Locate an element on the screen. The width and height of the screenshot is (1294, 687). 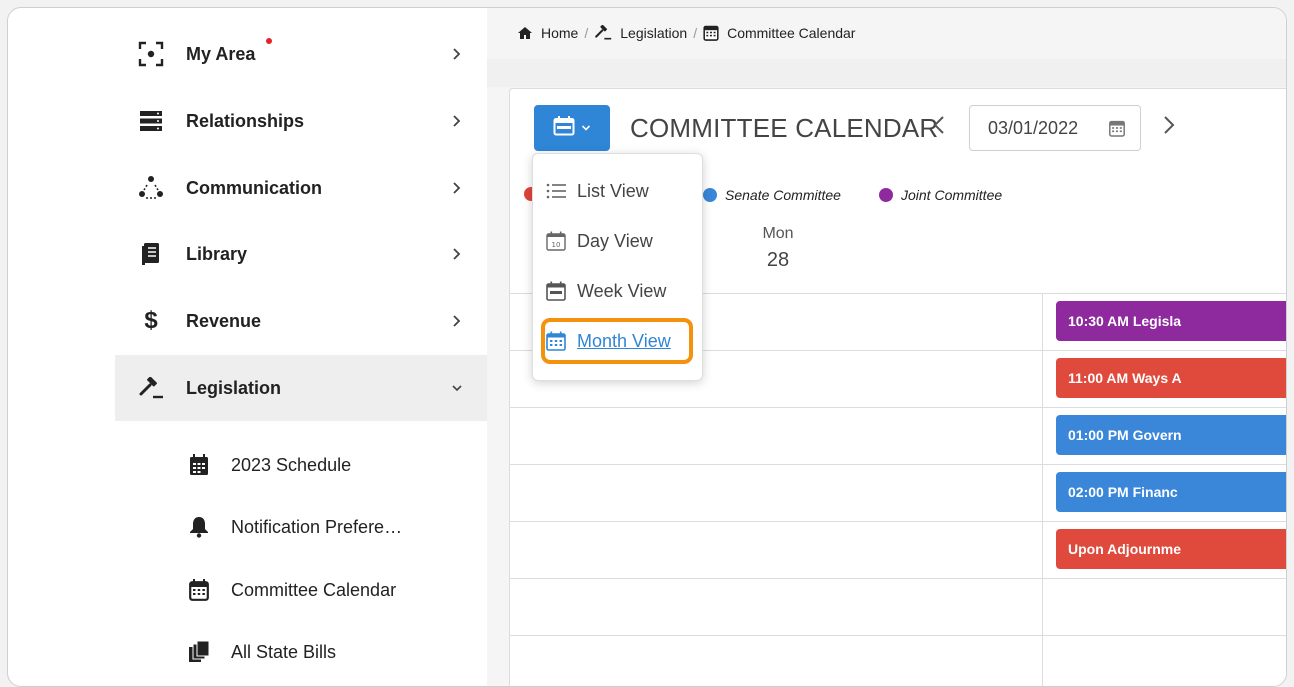
next-date-button is located at coordinates (1169, 127).